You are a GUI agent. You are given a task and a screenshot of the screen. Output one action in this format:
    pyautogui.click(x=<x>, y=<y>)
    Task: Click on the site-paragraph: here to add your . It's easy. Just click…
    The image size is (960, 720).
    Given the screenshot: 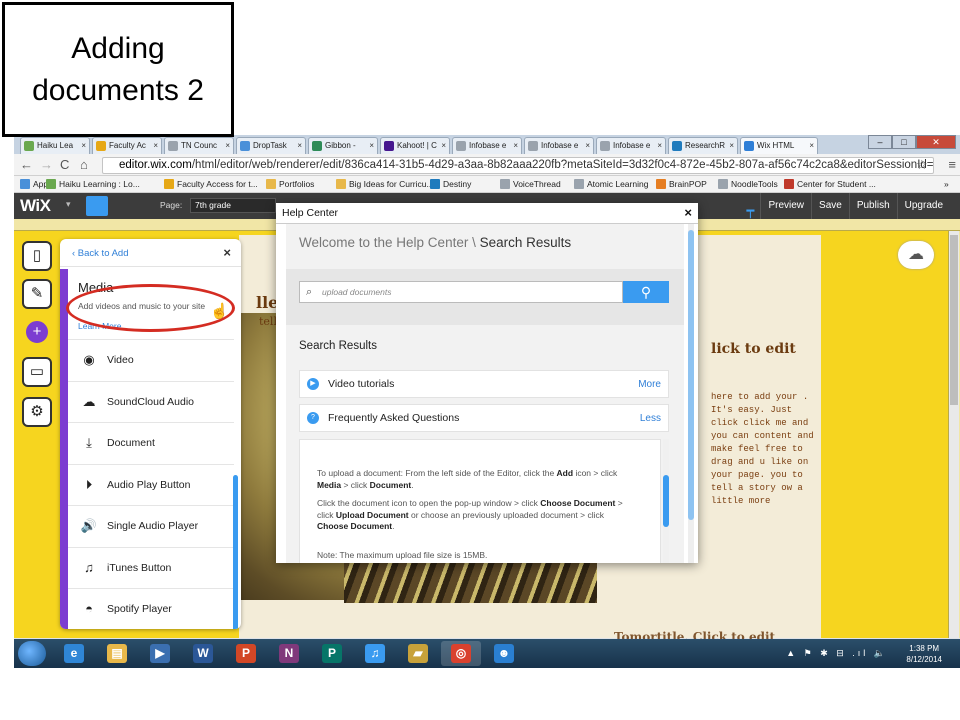 What is the action you would take?
    pyautogui.click(x=766, y=449)
    